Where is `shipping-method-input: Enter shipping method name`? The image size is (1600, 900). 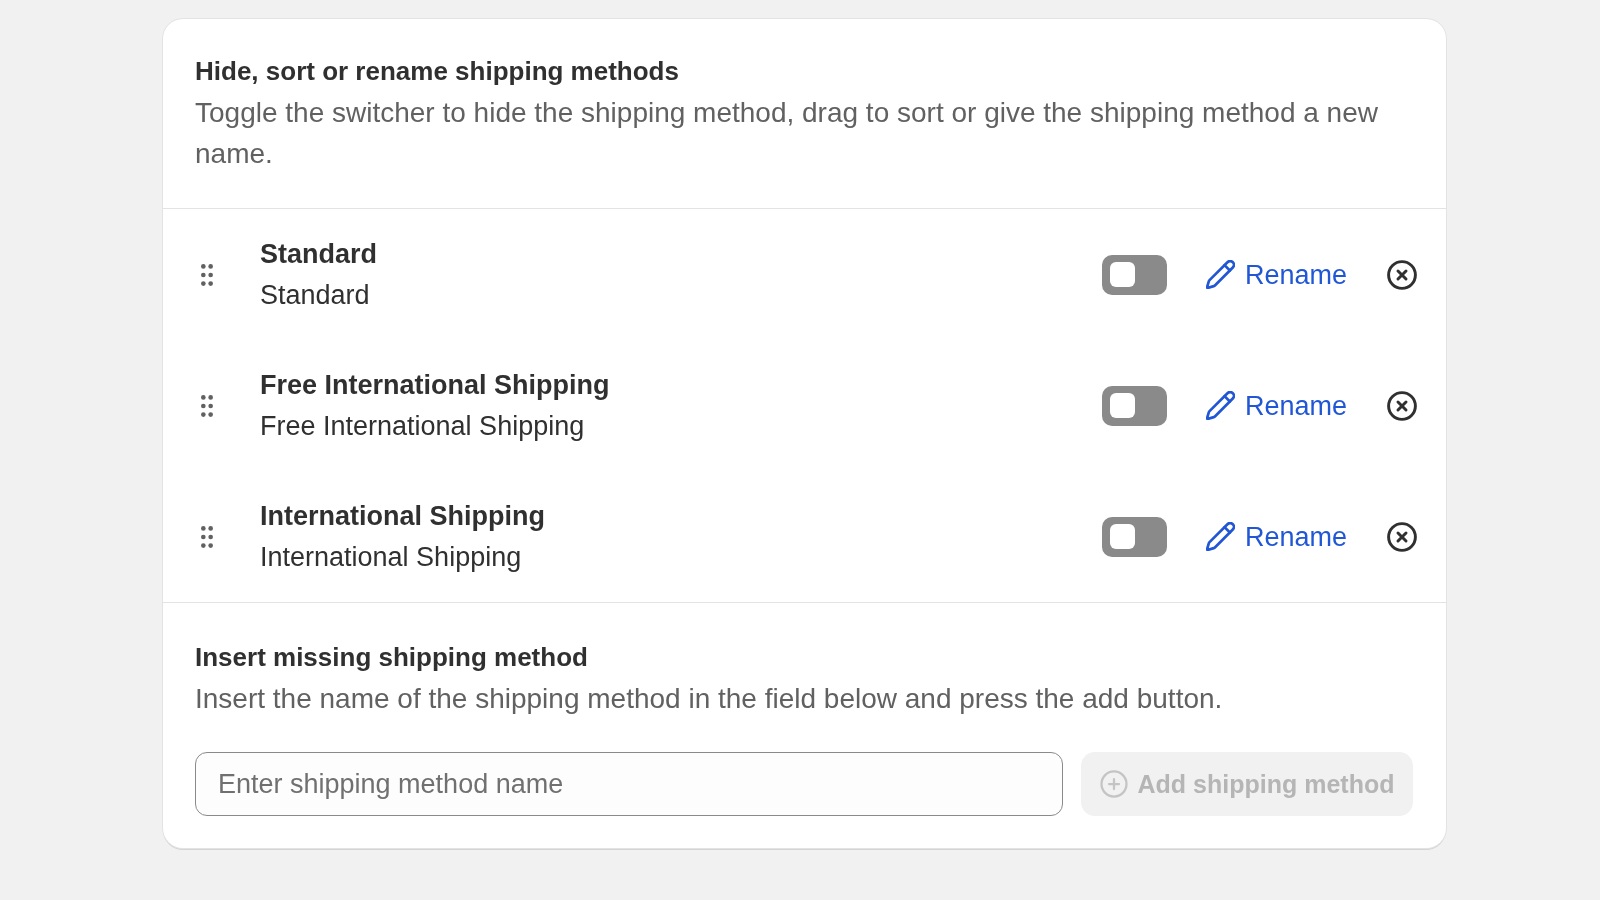 shipping-method-input: Enter shipping method name is located at coordinates (629, 784).